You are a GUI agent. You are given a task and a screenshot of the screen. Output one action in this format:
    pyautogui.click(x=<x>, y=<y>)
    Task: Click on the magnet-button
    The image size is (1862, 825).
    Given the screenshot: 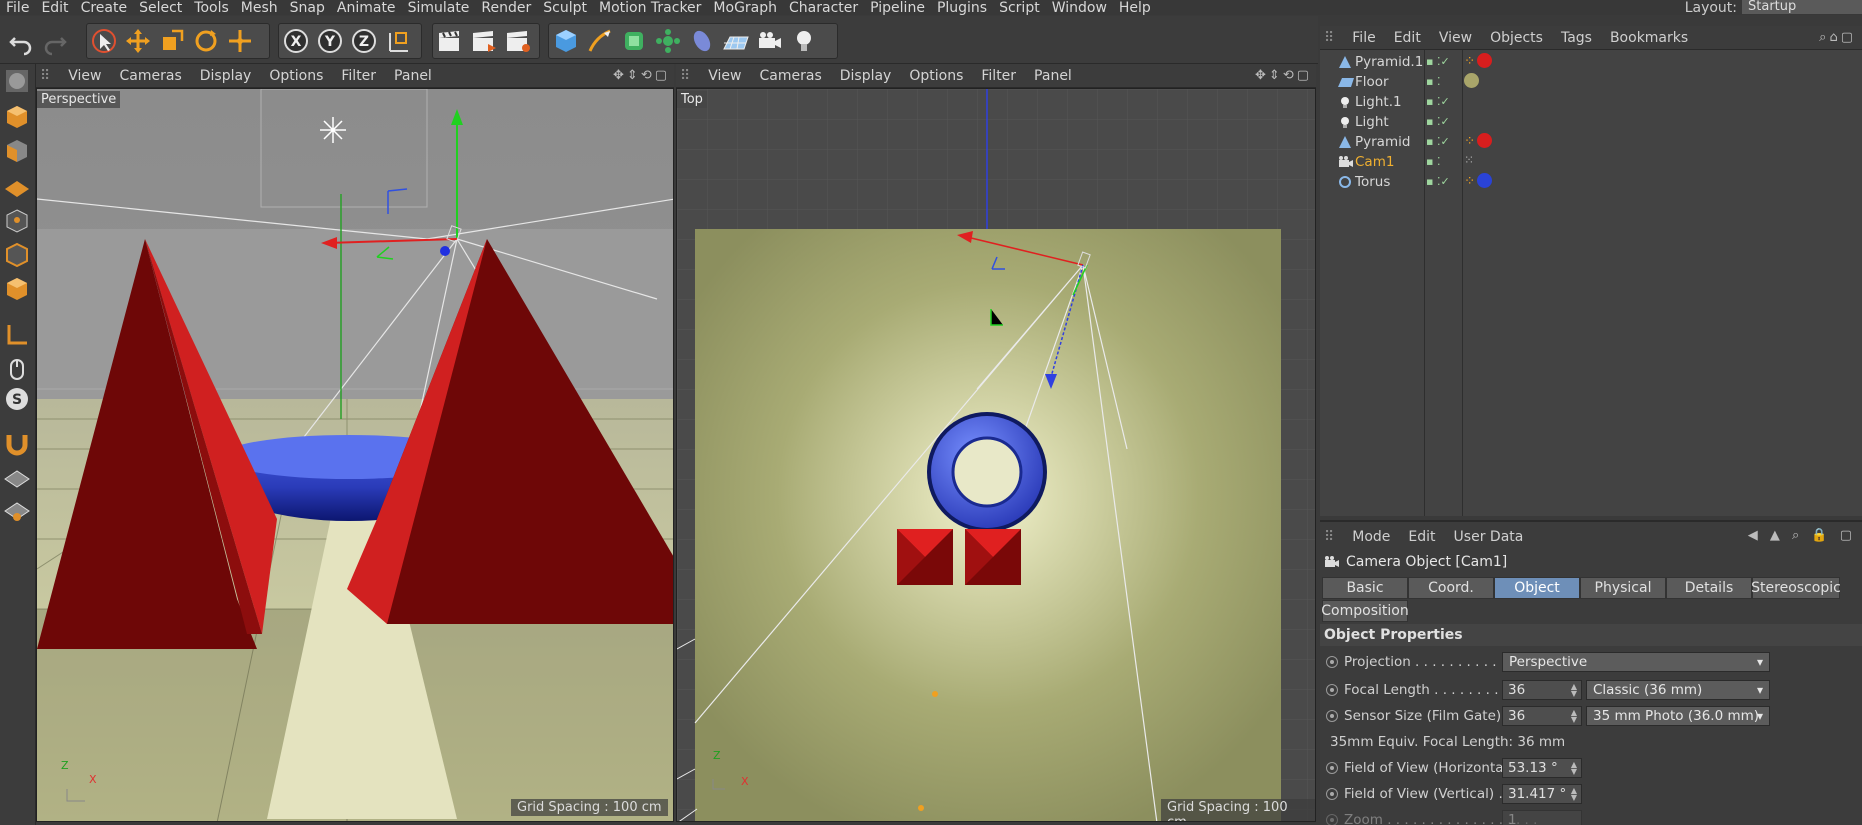 What is the action you would take?
    pyautogui.click(x=17, y=443)
    